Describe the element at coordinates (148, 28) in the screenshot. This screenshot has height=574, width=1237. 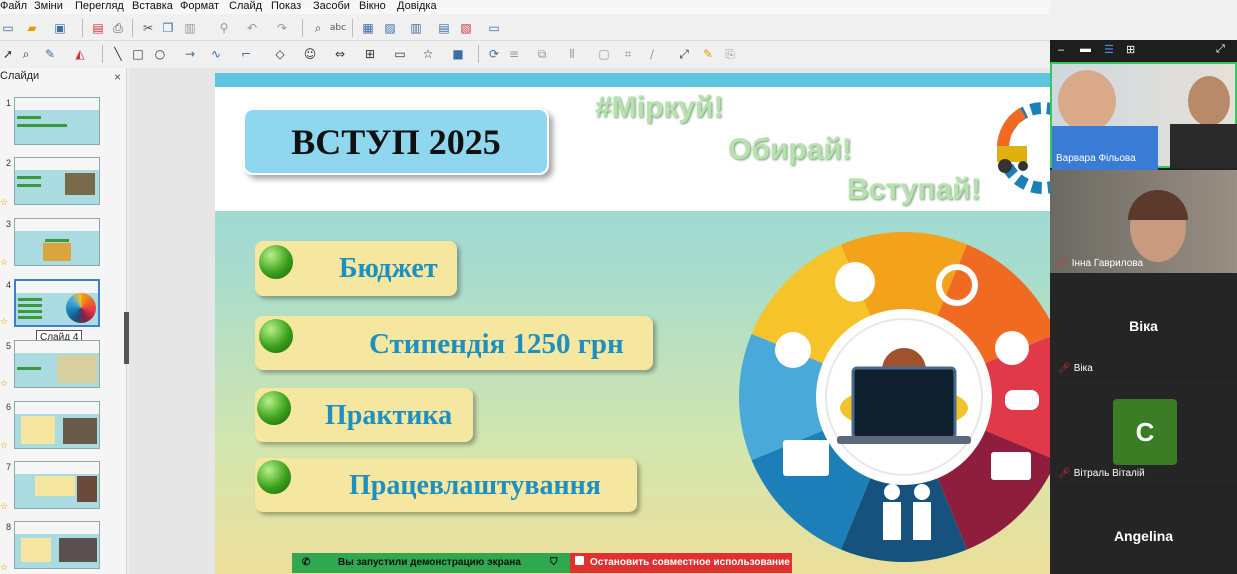
I see `cut-icon: ✂` at that location.